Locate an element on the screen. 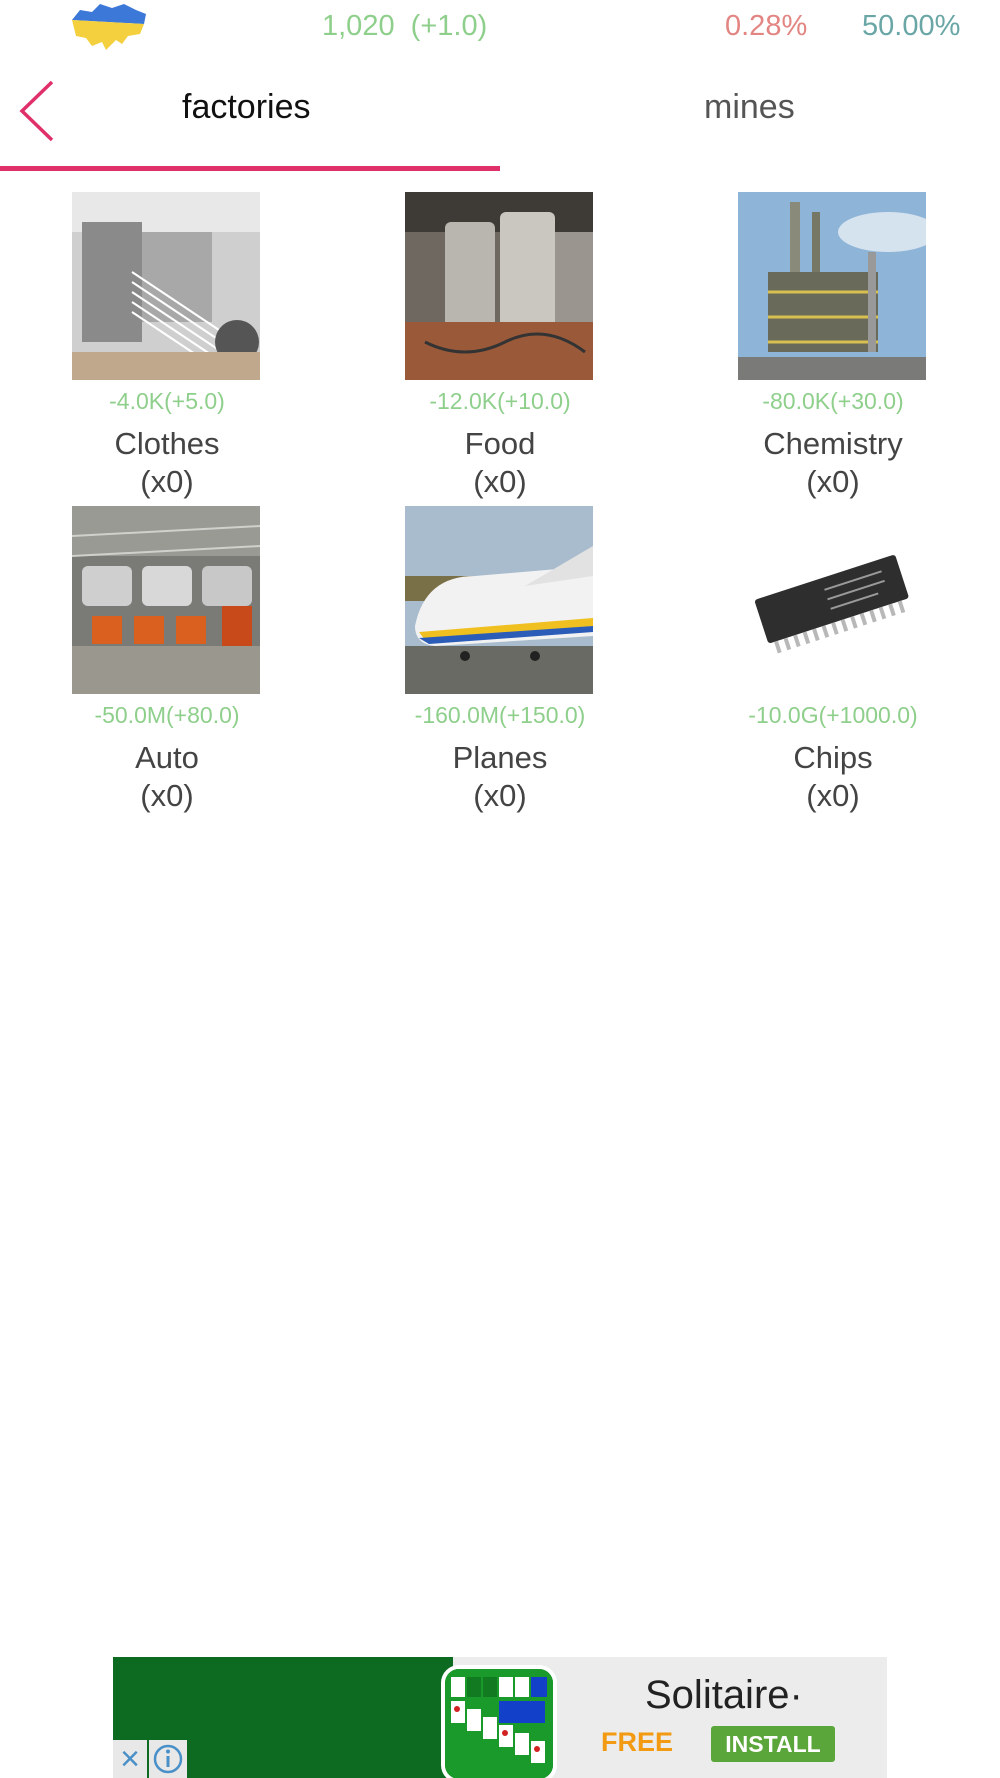  item-name: Food is located at coordinates (500, 443).